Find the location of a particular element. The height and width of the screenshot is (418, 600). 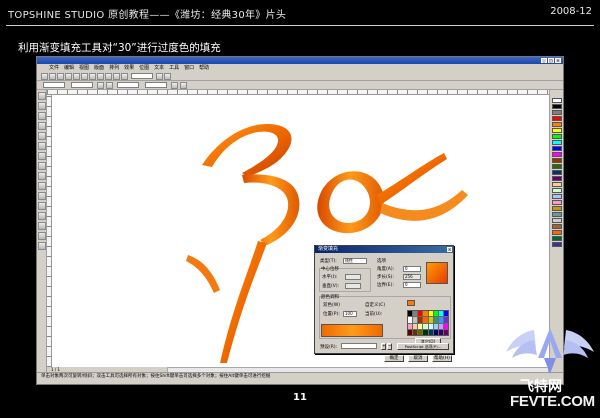

custom-radio: 自定义(C) is located at coordinates (375, 305).